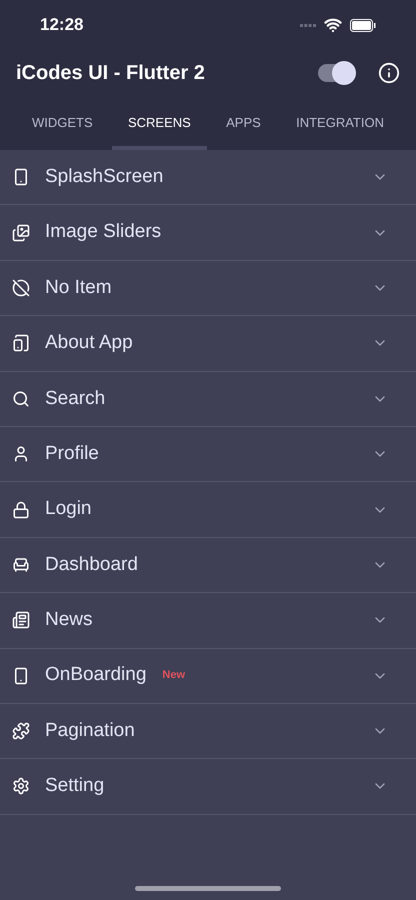 The image size is (416, 900). What do you see at coordinates (336, 73) in the screenshot?
I see `theme-switch` at bounding box center [336, 73].